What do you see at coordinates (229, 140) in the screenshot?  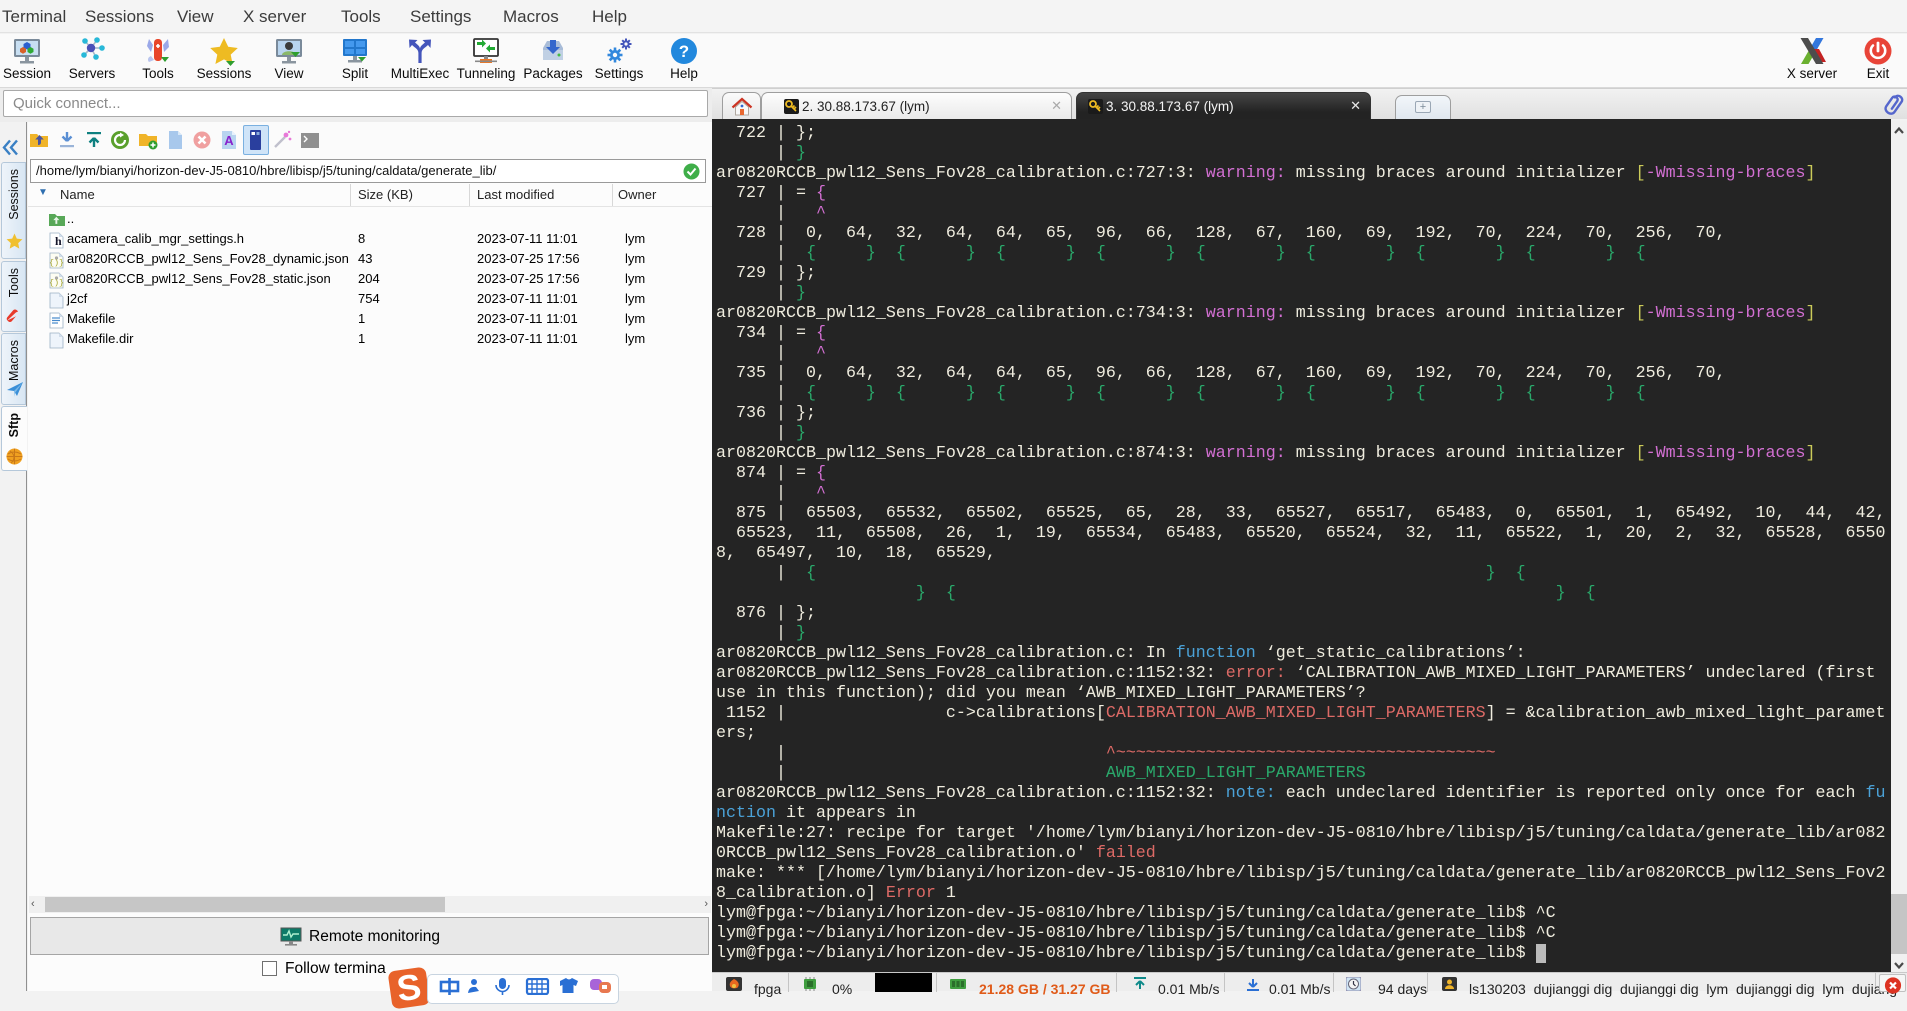 I see `svg-text: A` at bounding box center [229, 140].